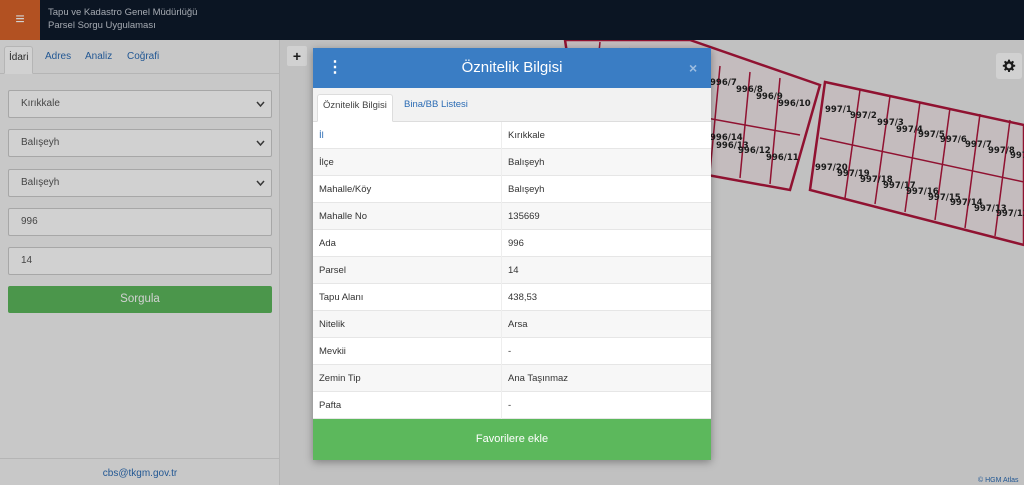 The width and height of the screenshot is (1024, 485). I want to click on row-value: 14, so click(513, 270).